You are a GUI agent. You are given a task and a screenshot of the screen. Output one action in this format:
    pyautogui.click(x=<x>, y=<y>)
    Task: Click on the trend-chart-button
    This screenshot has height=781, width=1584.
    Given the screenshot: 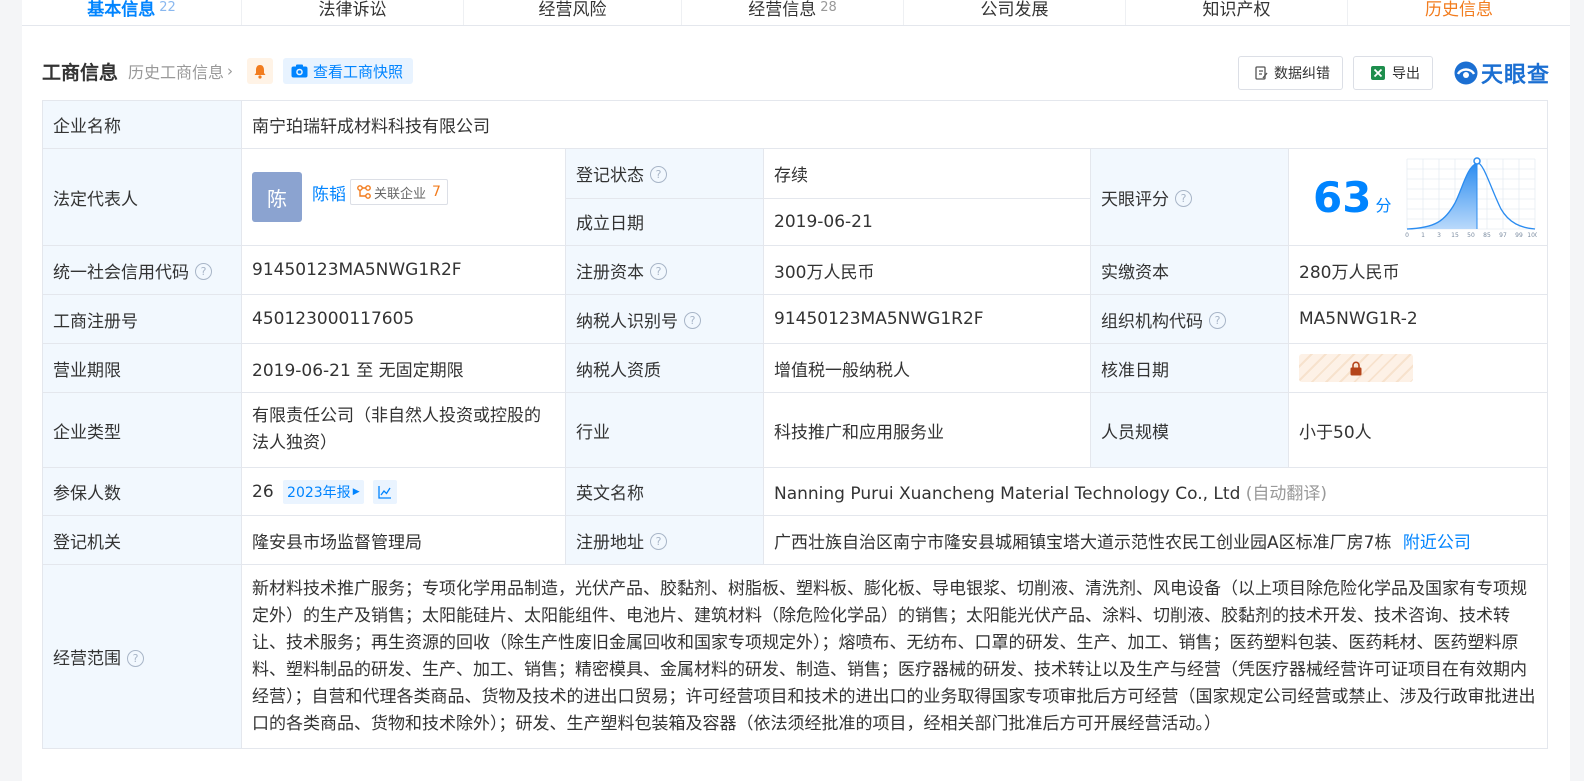 What is the action you would take?
    pyautogui.click(x=385, y=491)
    